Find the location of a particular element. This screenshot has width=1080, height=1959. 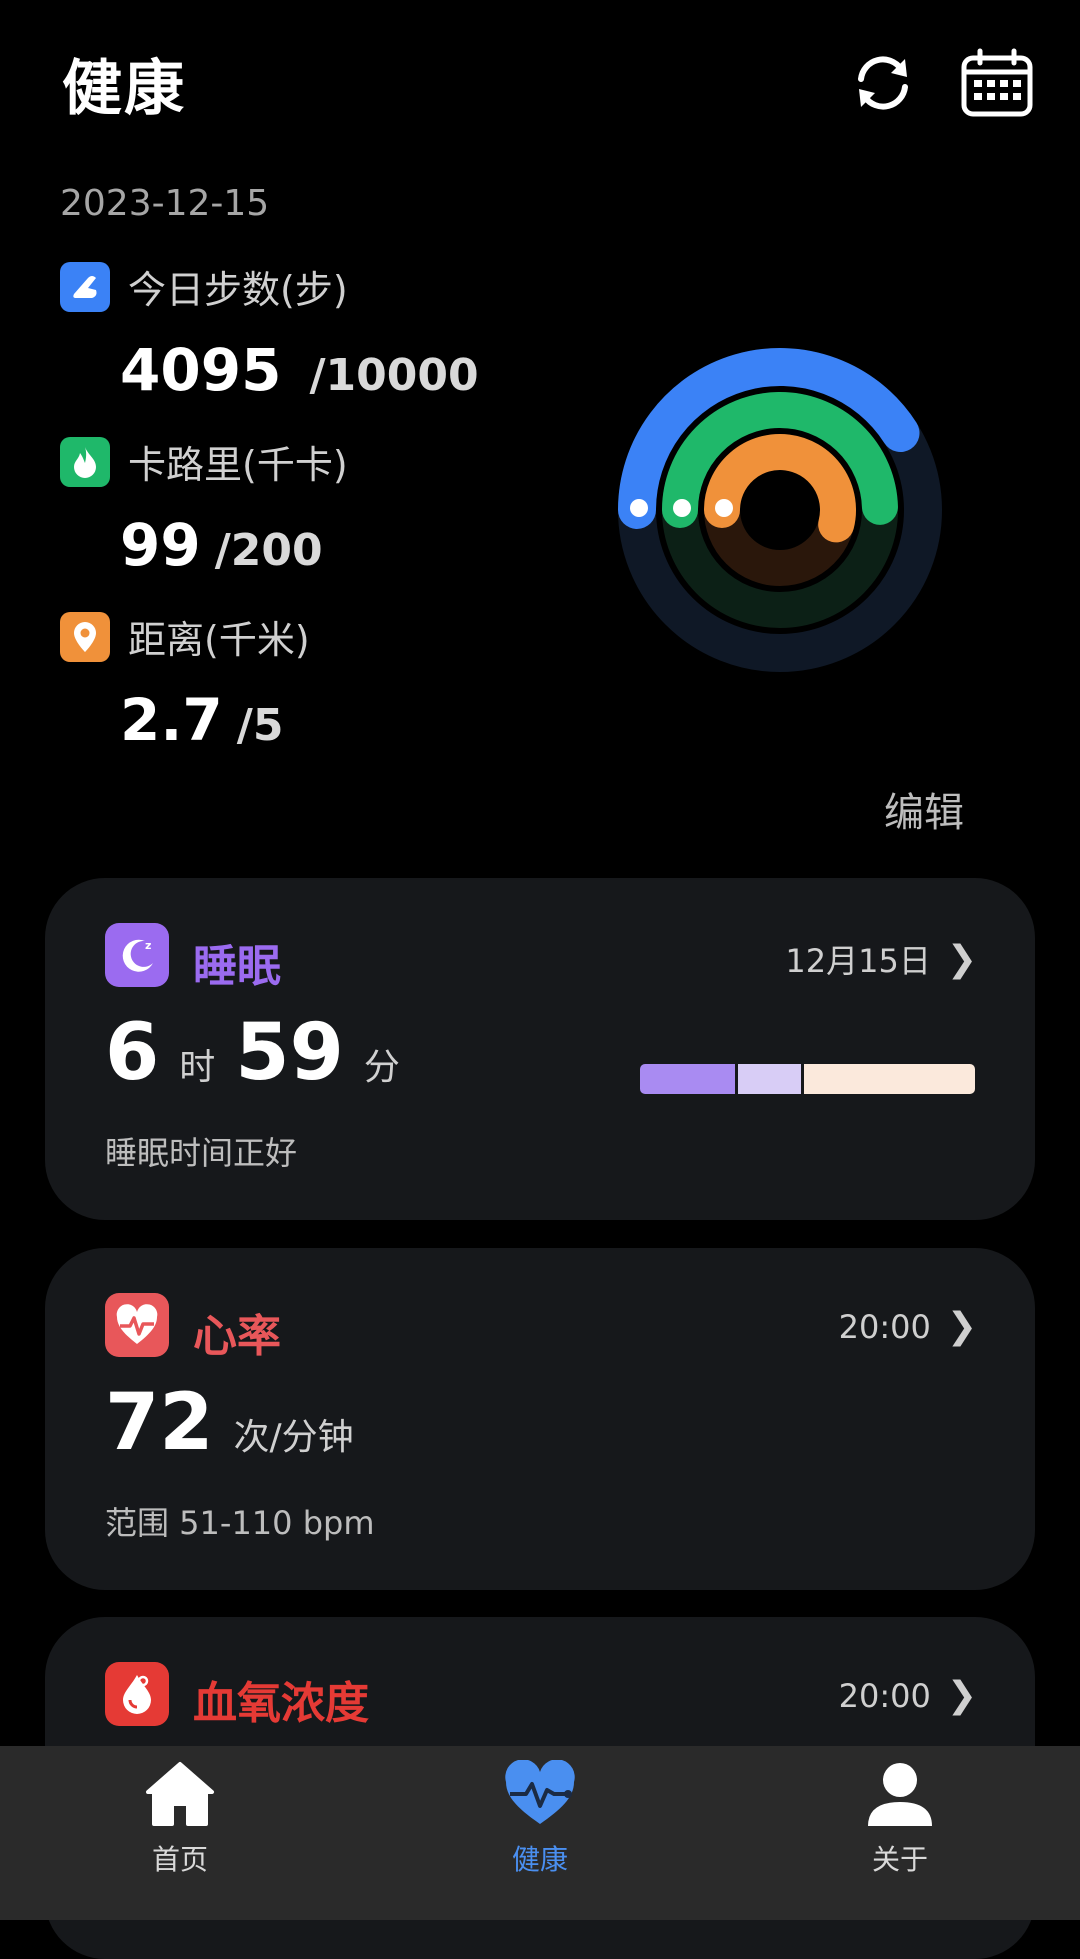

distance-label: 距离(千米) is located at coordinates (219, 640).